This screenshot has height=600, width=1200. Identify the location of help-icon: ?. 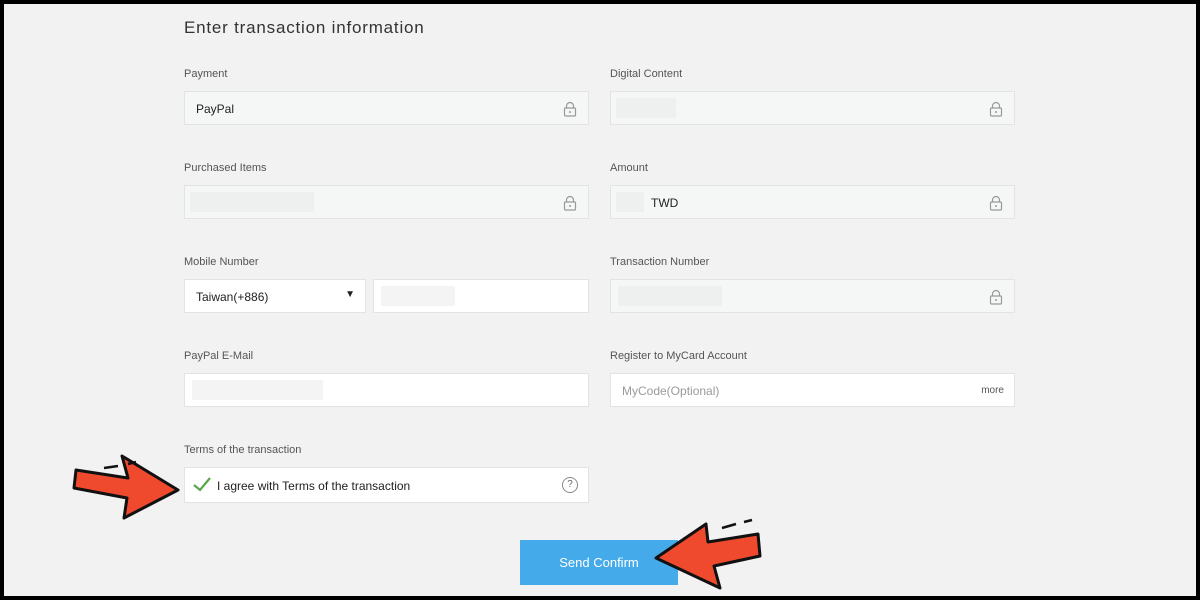
(570, 485).